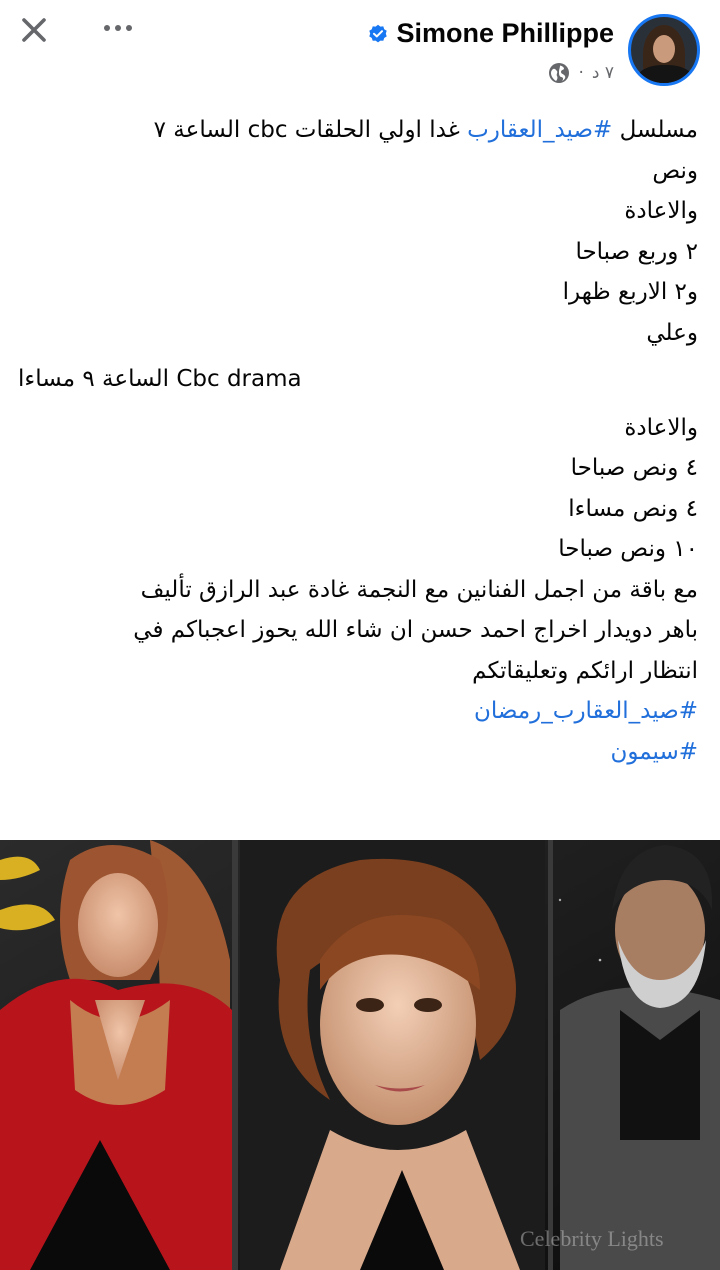 The image size is (720, 1270). Describe the element at coordinates (628, 549) in the screenshot. I see `post-line: ١٠ ونص صباحا` at that location.